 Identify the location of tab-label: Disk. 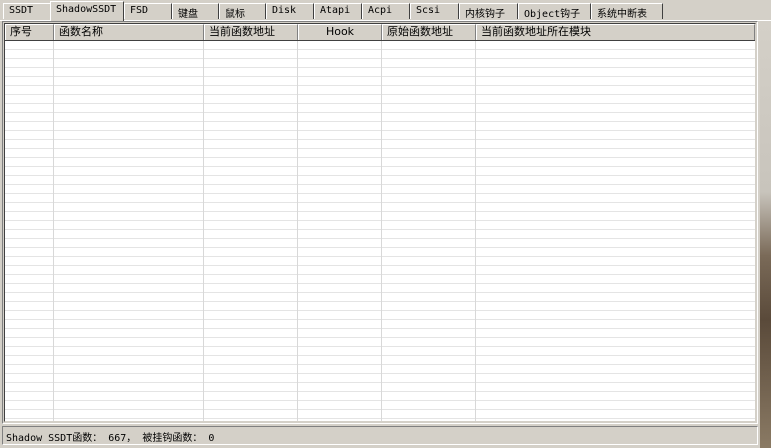
(284, 10).